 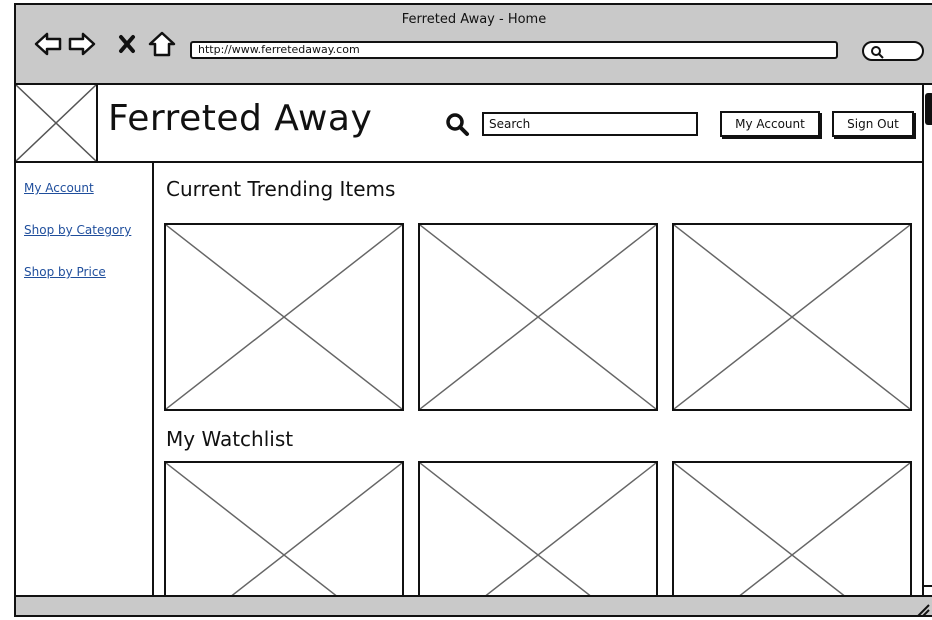 I want to click on site-title: Ferreted Away, so click(x=240, y=118).